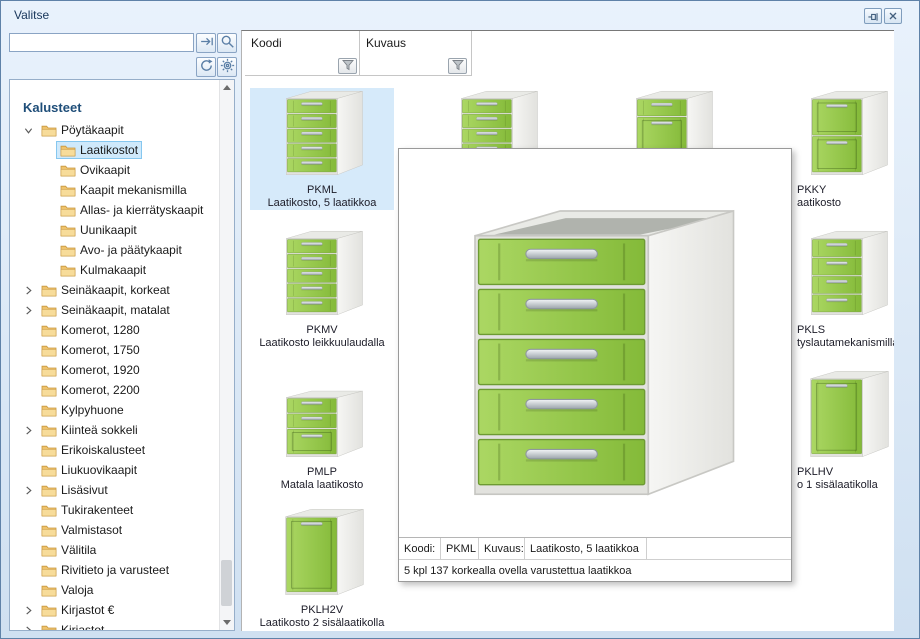 This screenshot has height=639, width=920. I want to click on catalog-item-pklh2v: PKLH2V Laatikosto 2 sisälaatikolla, so click(322, 569).